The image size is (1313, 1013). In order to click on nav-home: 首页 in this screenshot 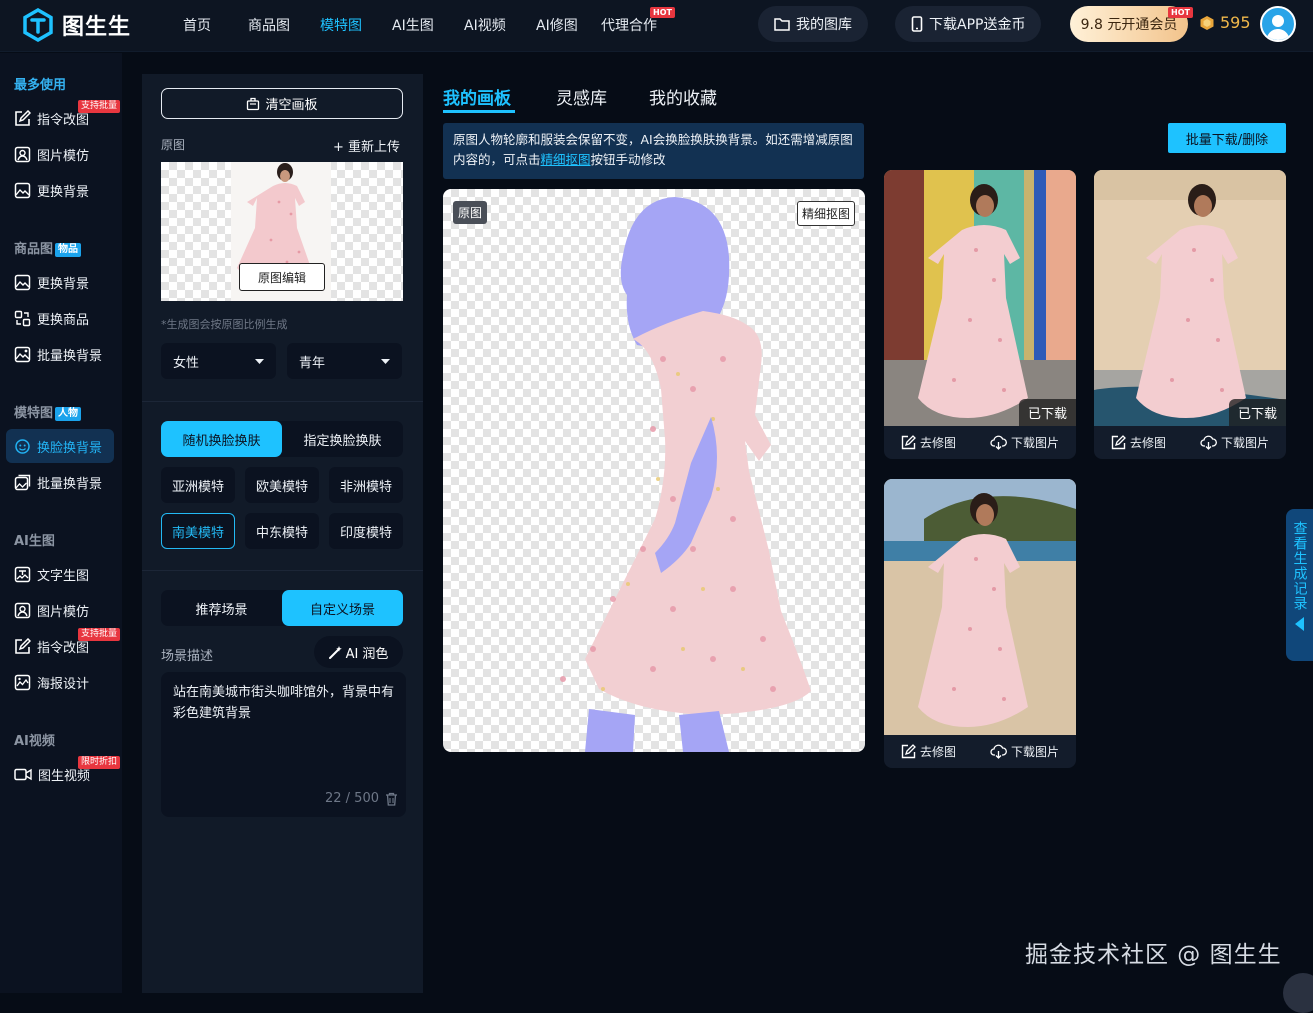, I will do `click(197, 25)`.